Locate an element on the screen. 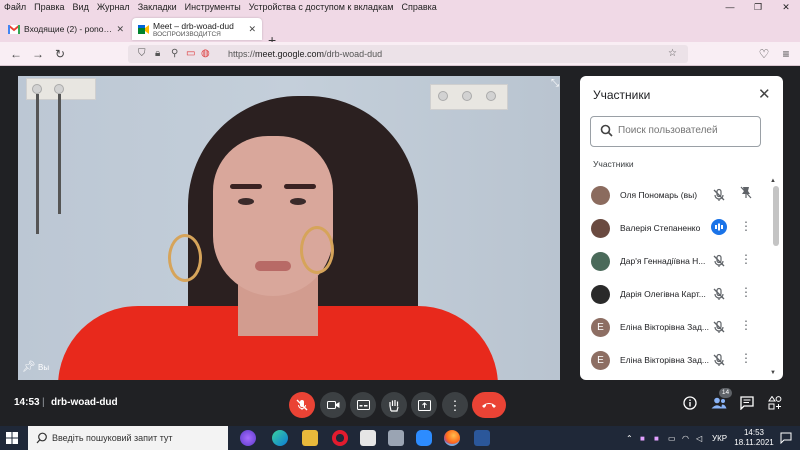  participant-row: Дар'я Геннадіївна Н... ⋮ is located at coordinates (677, 263).